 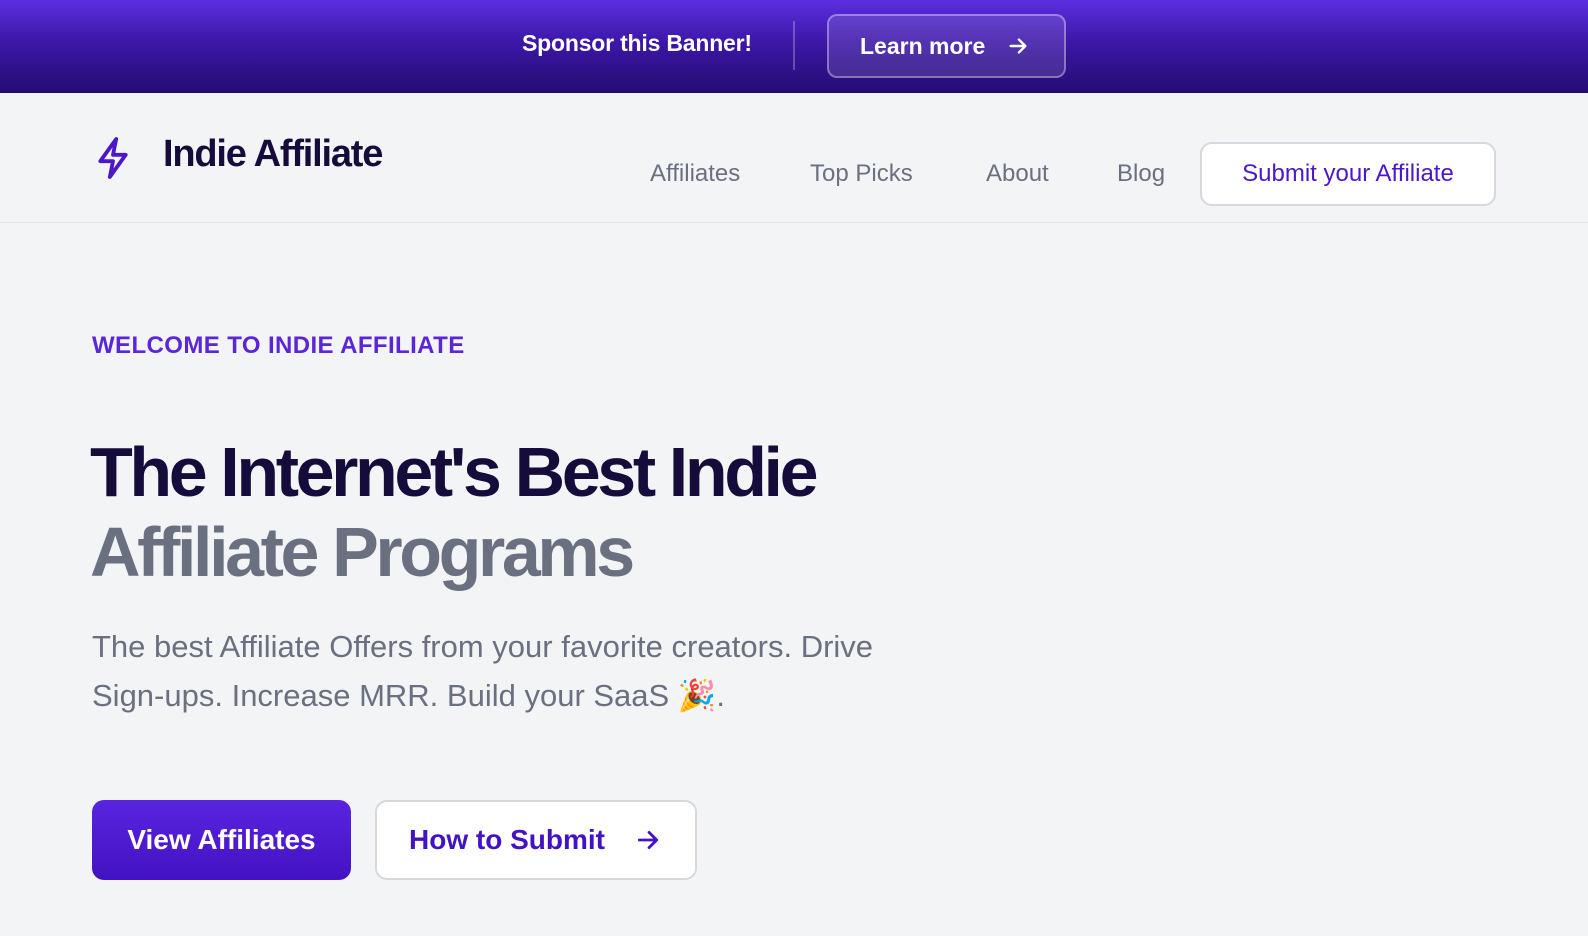 I want to click on nav-top-picks: Top Picks, so click(x=861, y=174).